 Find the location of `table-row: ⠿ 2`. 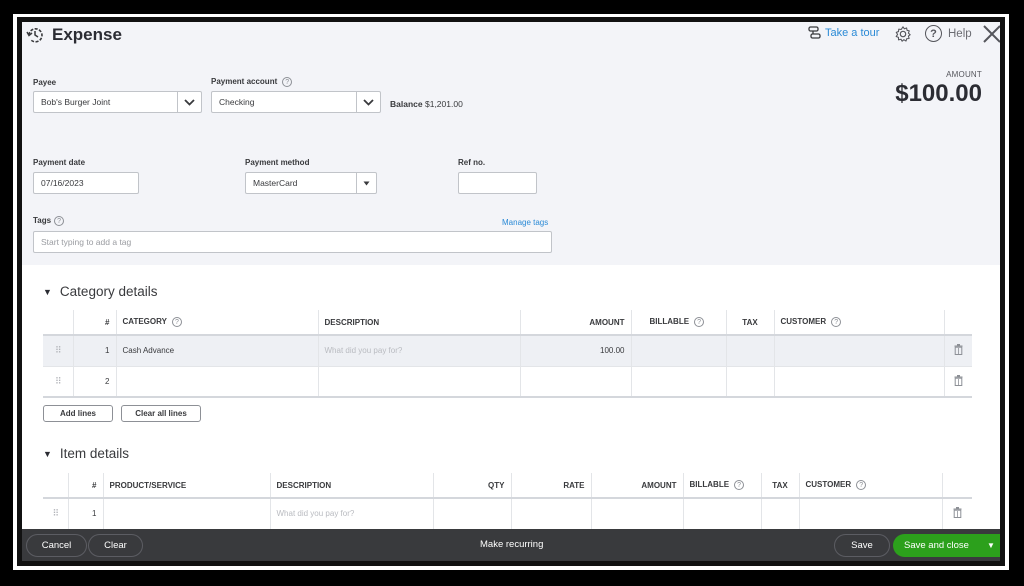

table-row: ⠿ 2 is located at coordinates (507, 382).